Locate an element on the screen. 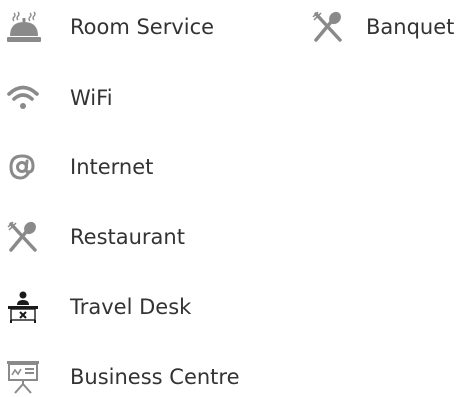 The image size is (461, 397). at-sign-icon is located at coordinates (28, 167).